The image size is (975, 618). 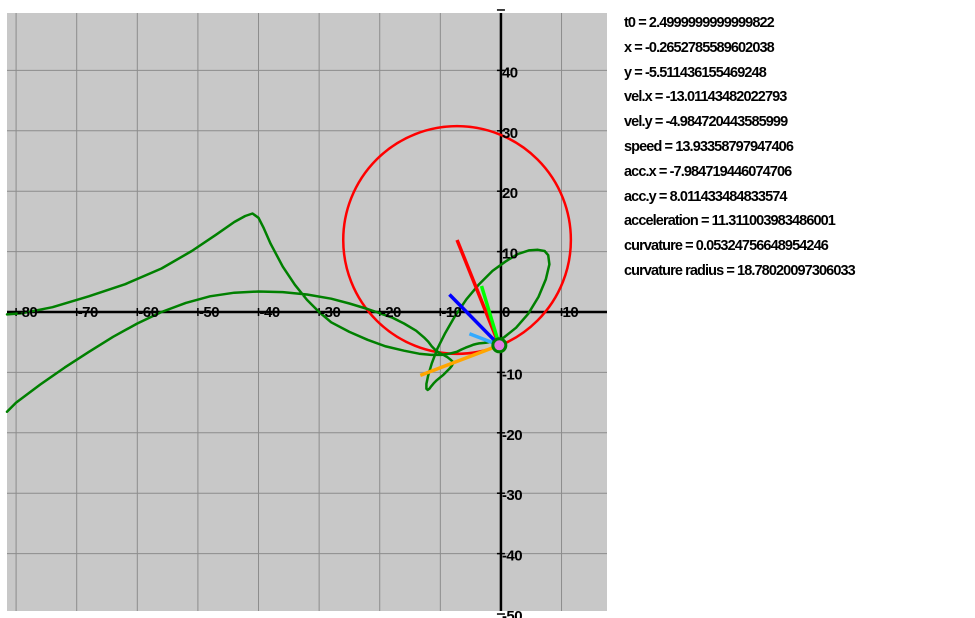 I want to click on readout-curvature: curvature = 0.05324756648954246, so click(x=726, y=246).